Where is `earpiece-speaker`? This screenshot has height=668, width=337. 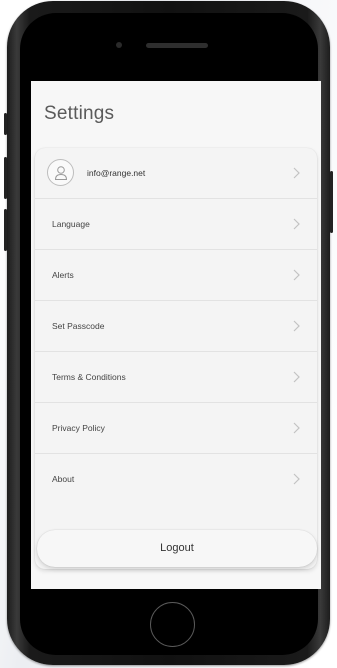
earpiece-speaker is located at coordinates (177, 45).